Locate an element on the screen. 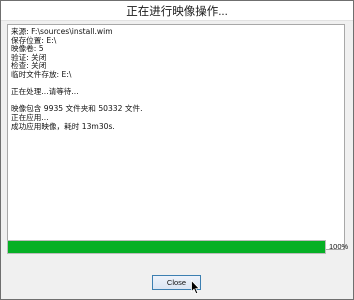 This screenshot has width=354, height=300. log-line-source: 来源: F:\sources\install.wim is located at coordinates (62, 31).